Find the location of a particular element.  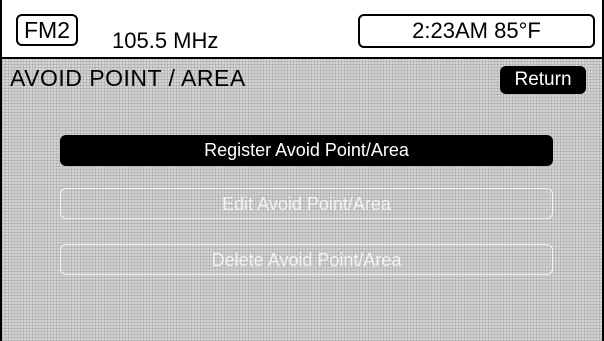

register-avoid-area-button: Register Avoid Point/Area is located at coordinates (306, 150).